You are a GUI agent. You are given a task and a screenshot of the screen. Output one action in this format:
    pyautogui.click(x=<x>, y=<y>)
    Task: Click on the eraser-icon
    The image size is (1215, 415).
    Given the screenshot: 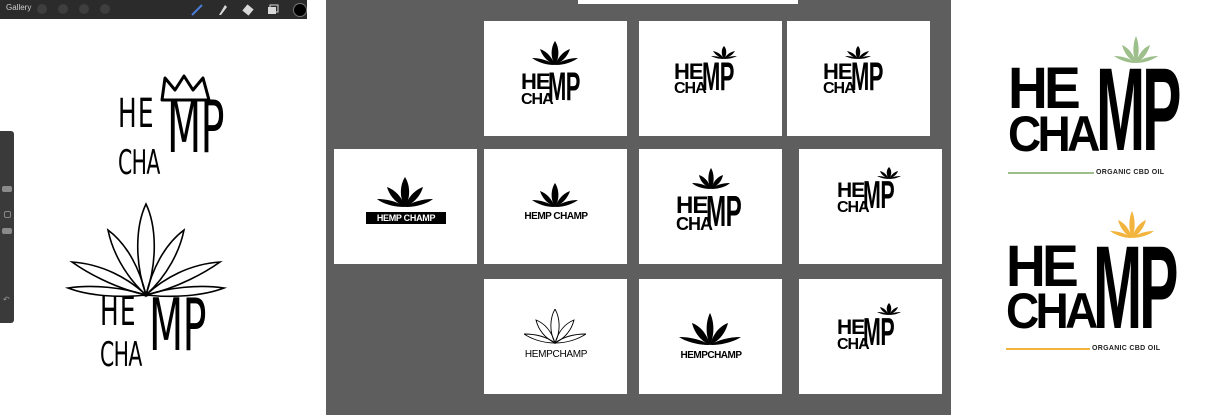 What is the action you would take?
    pyautogui.click(x=248, y=9)
    